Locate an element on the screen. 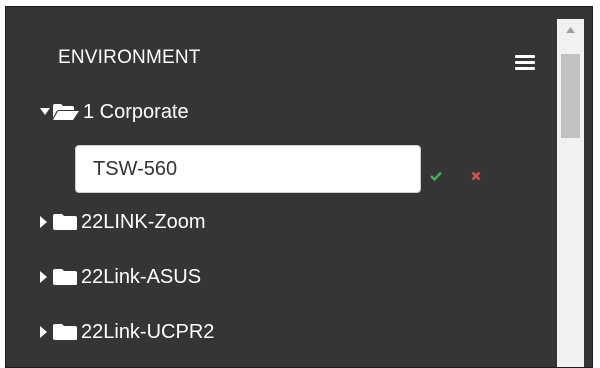 The height and width of the screenshot is (368, 600). tree-item-22link-ucpr2: 22Link-UCPR2 is located at coordinates (127, 332).